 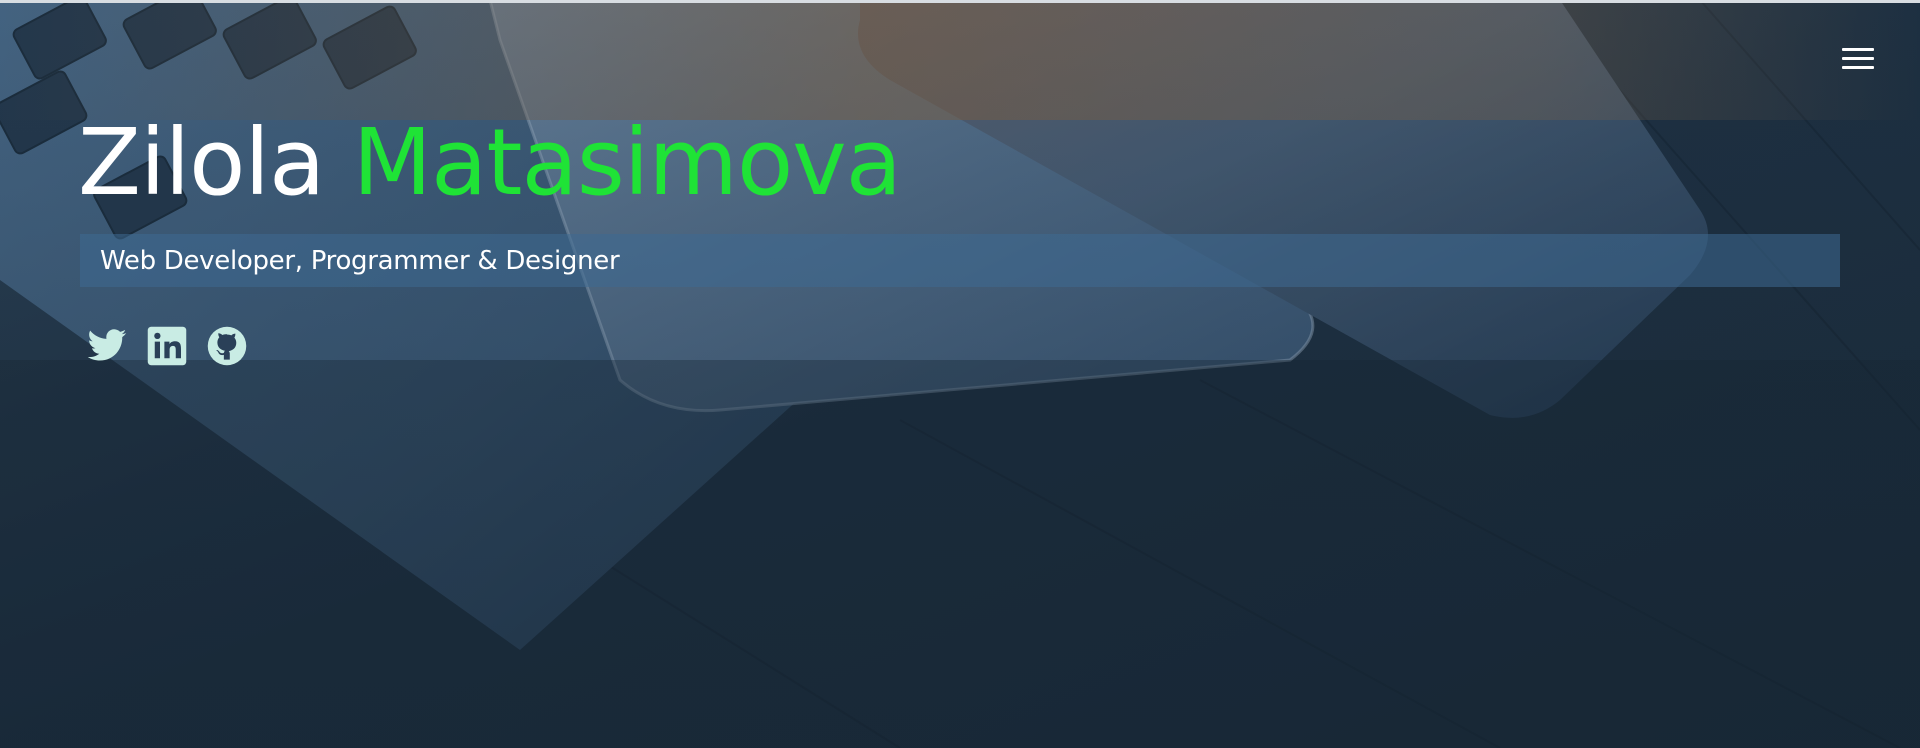 What do you see at coordinates (1858, 61) in the screenshot?
I see `hamburger-menu-icon` at bounding box center [1858, 61].